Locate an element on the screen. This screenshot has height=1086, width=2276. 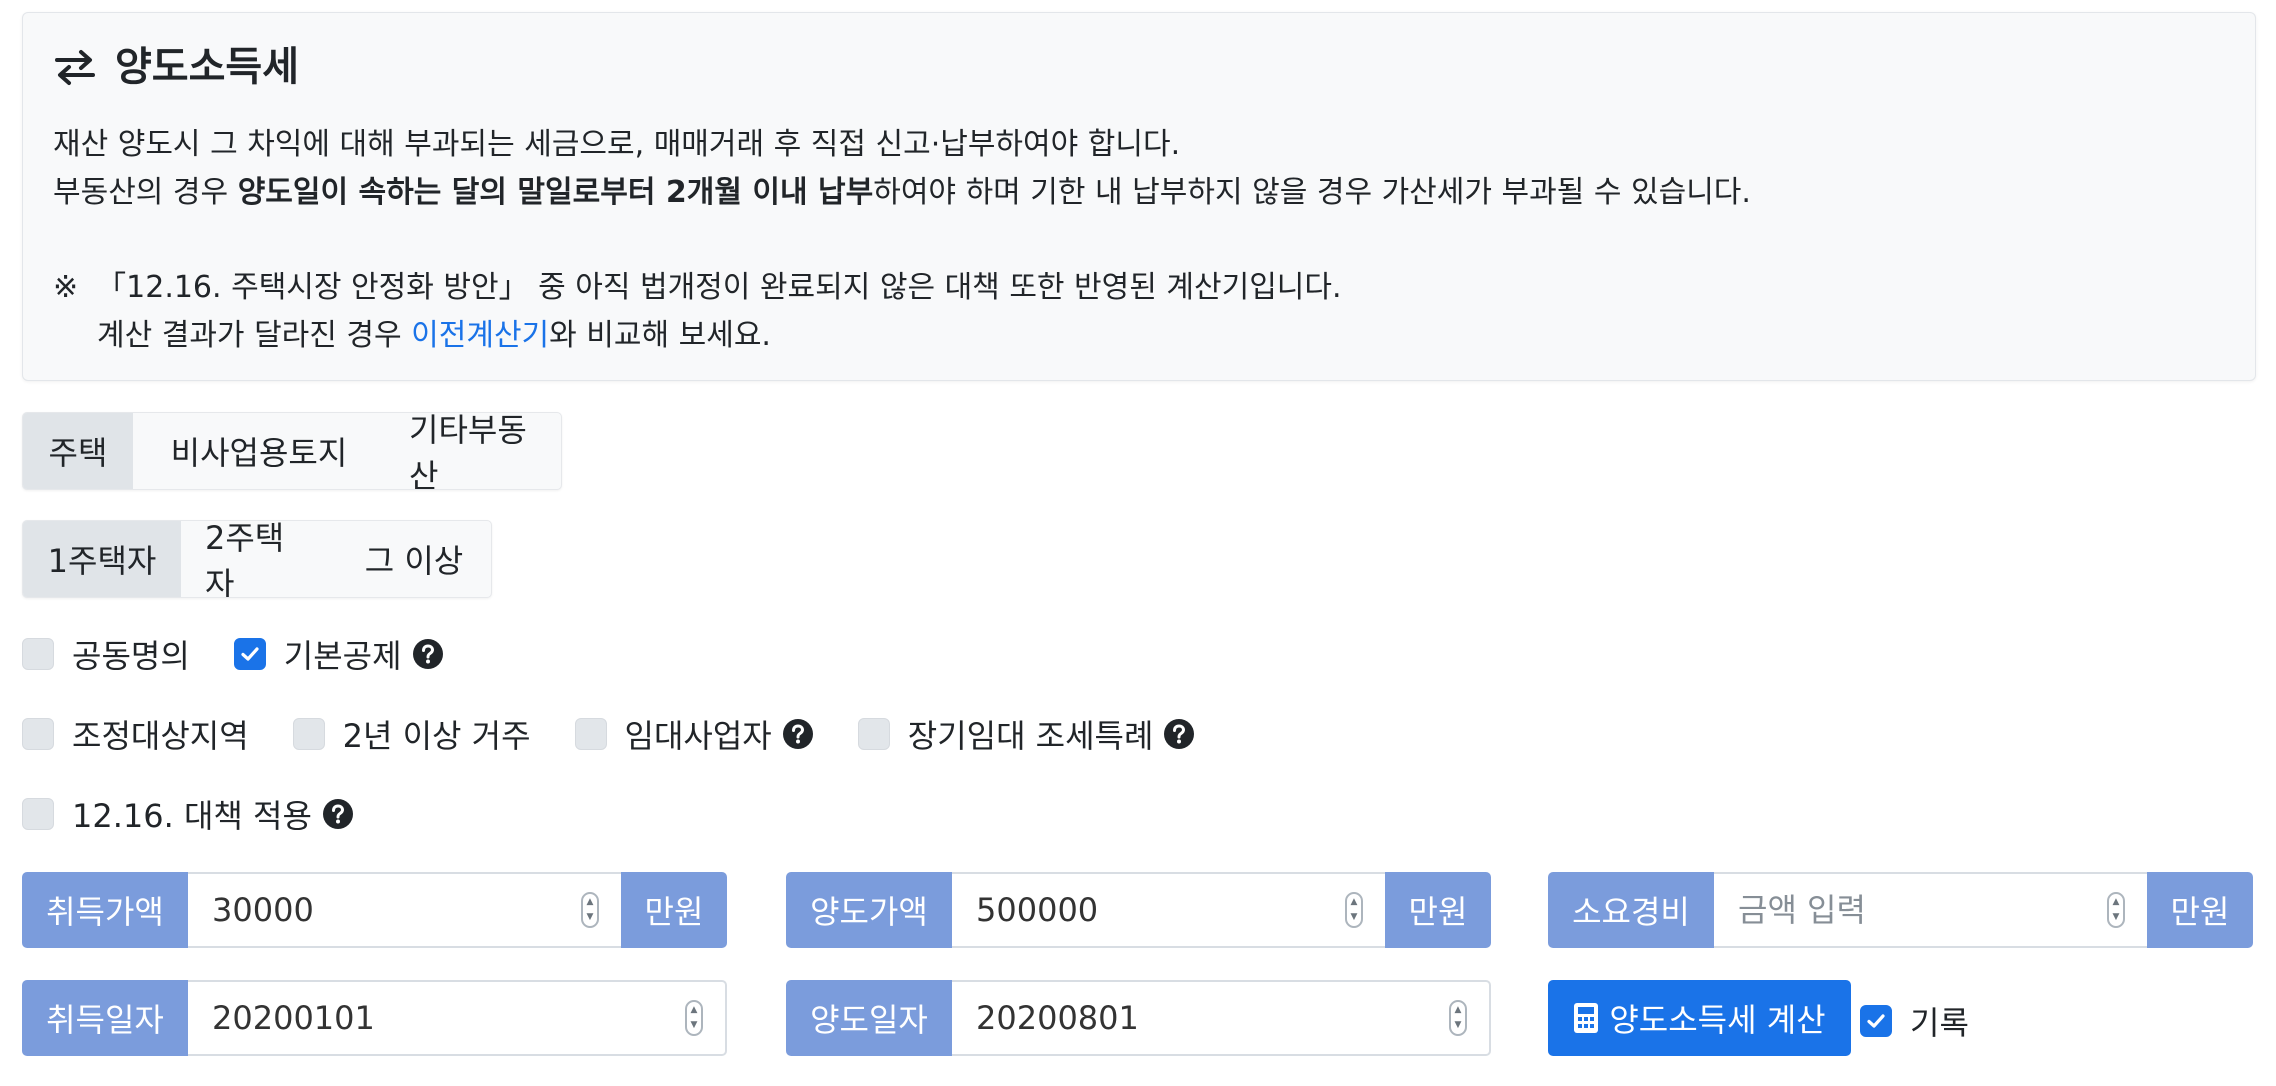
transfer-price-input is located at coordinates (1168, 910).